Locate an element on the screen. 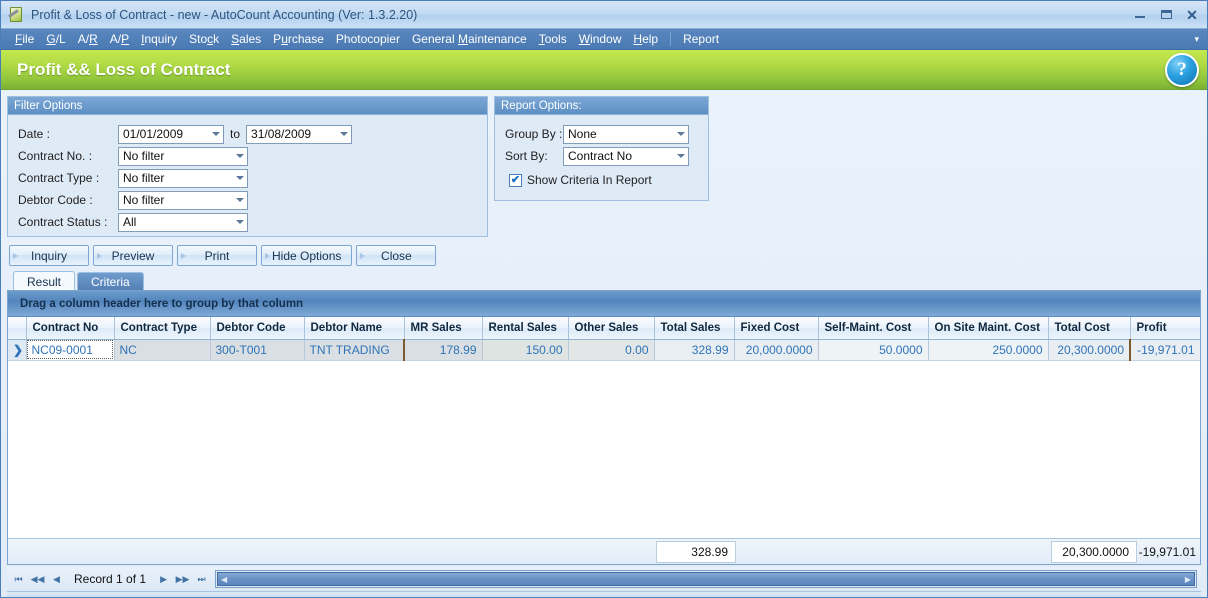 This screenshot has width=1208, height=598. summary-total-cost: 20,300.0000 is located at coordinates (1094, 551).